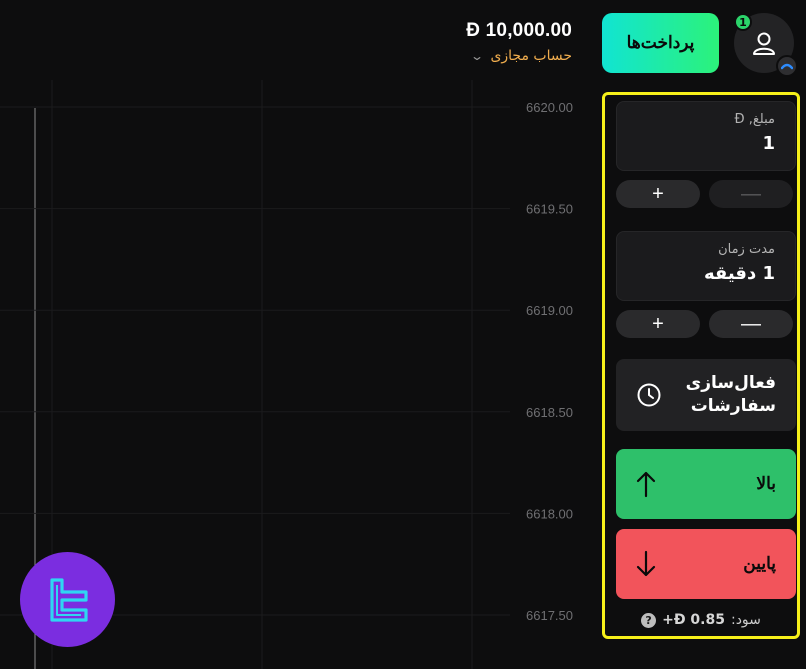 The image size is (806, 669). I want to click on duration-label: مدت زمان, so click(746, 249).